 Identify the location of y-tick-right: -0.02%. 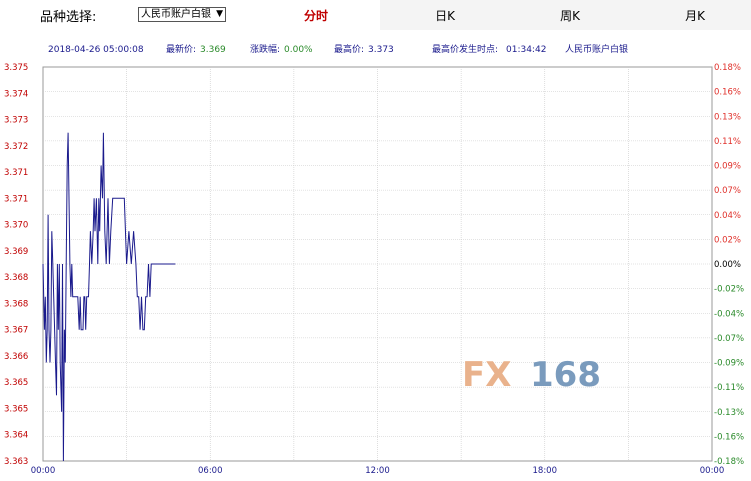
(729, 290).